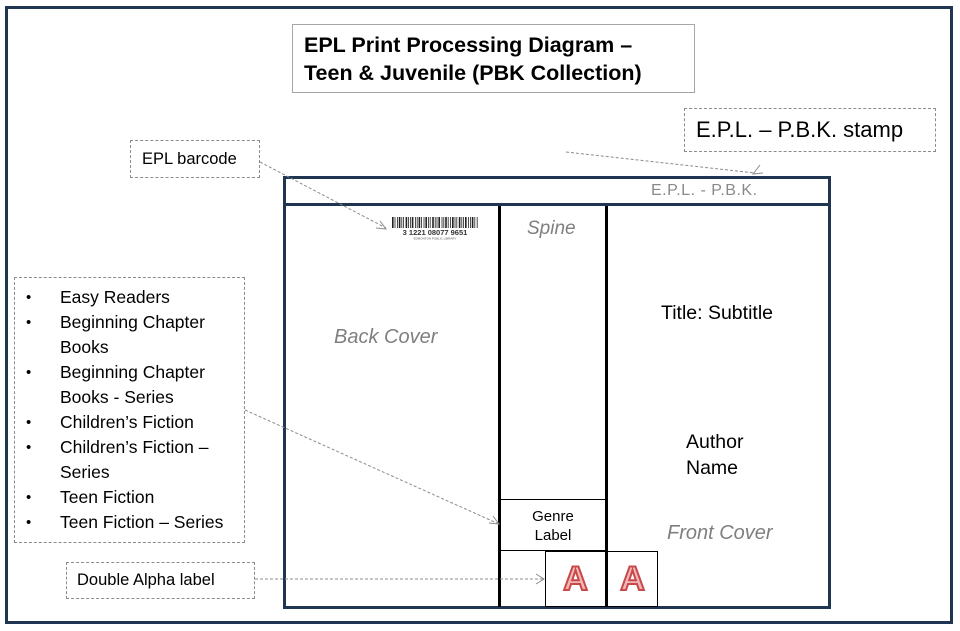 Image resolution: width=960 pixels, height=631 pixels. I want to click on book-title-placeholder: Title: Subtitle, so click(717, 313).